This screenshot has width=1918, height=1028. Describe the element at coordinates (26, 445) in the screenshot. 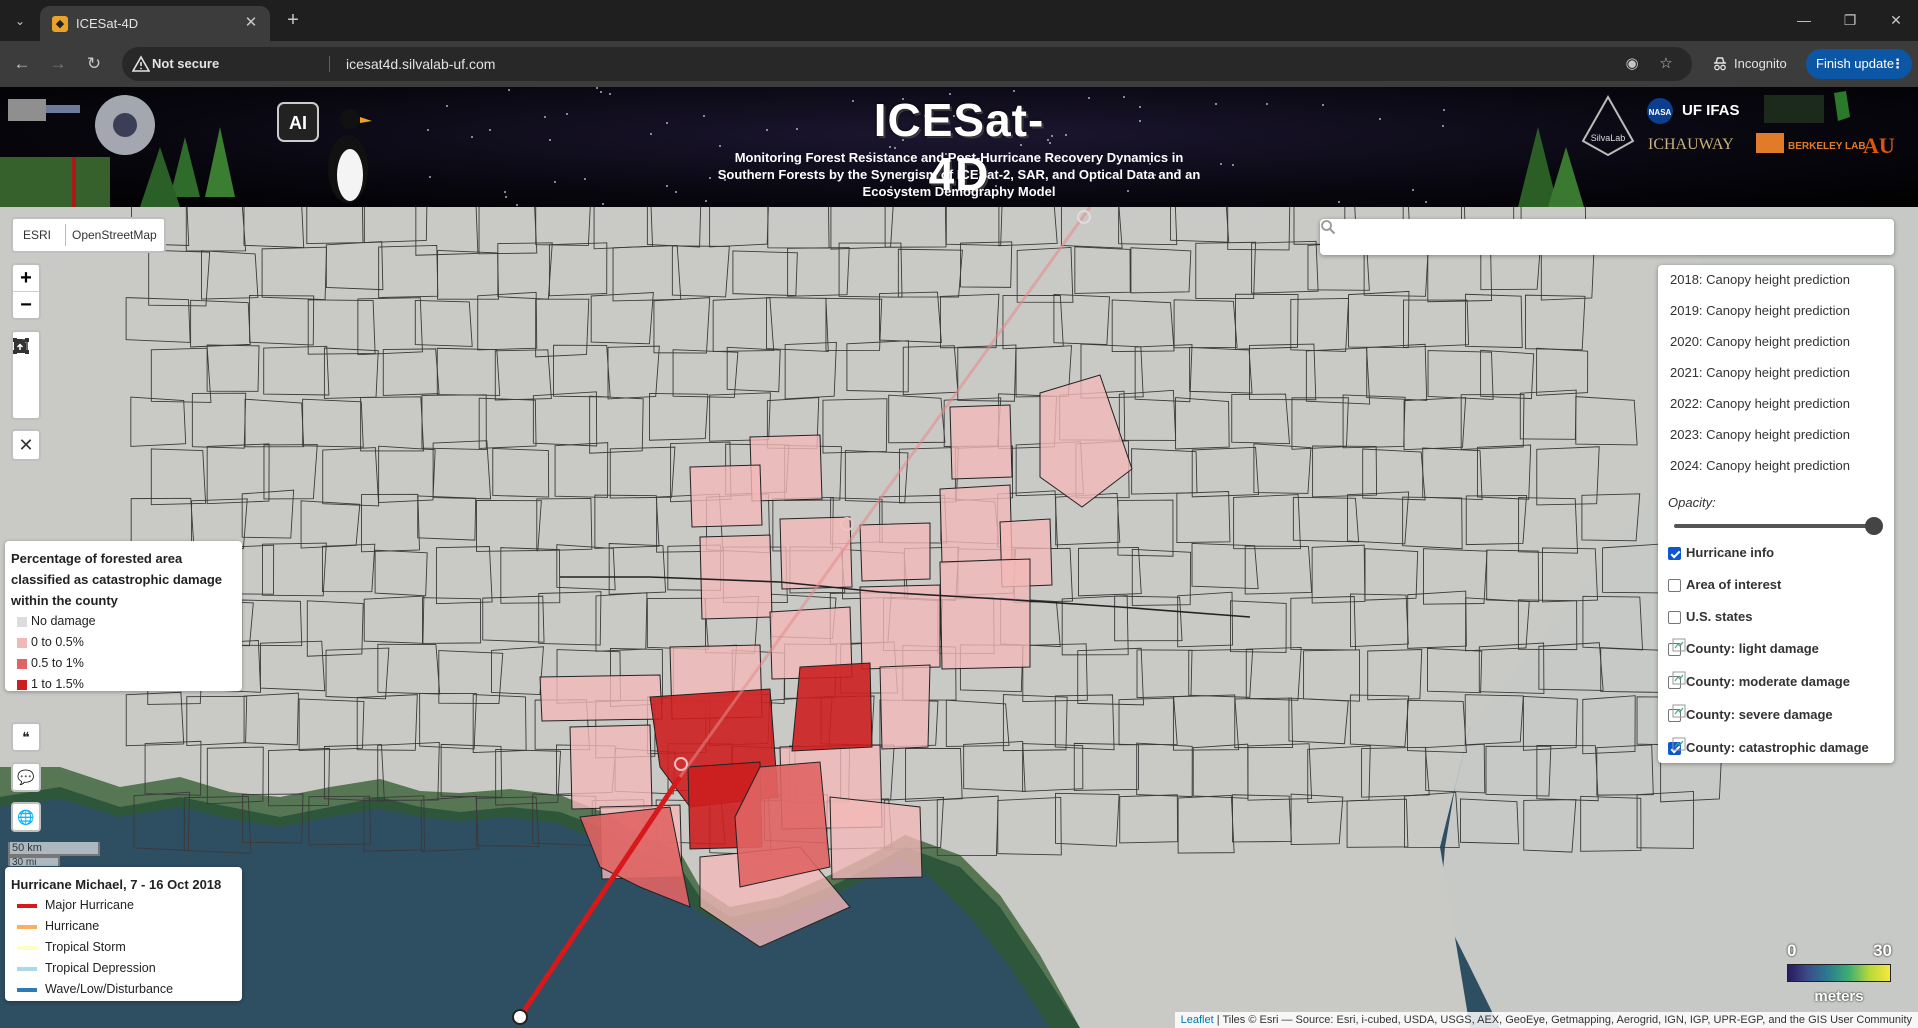

I see `clear-drawing-button: ✕` at that location.